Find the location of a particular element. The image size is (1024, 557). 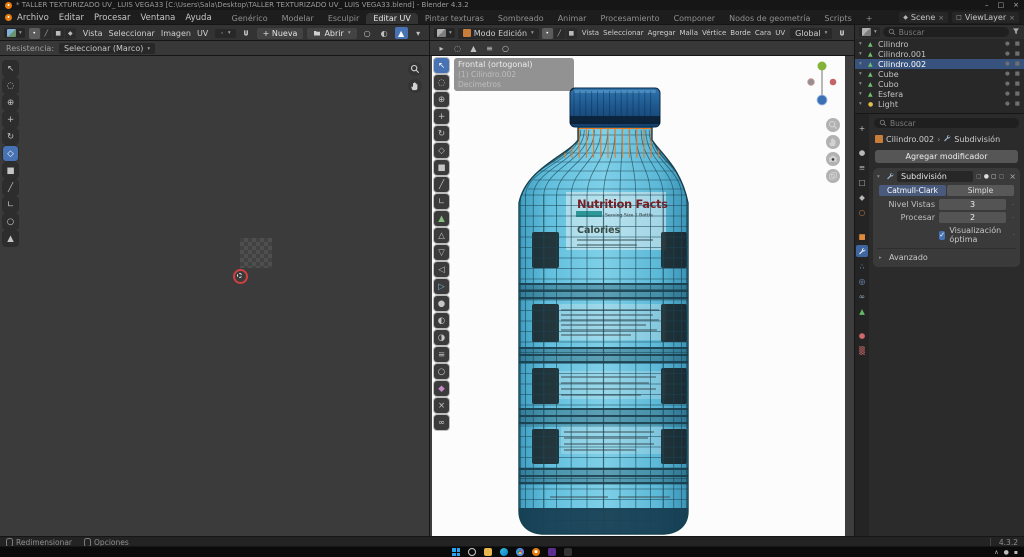

outliner-row-light: ▾ ● Light ● ■ is located at coordinates (939, 104).